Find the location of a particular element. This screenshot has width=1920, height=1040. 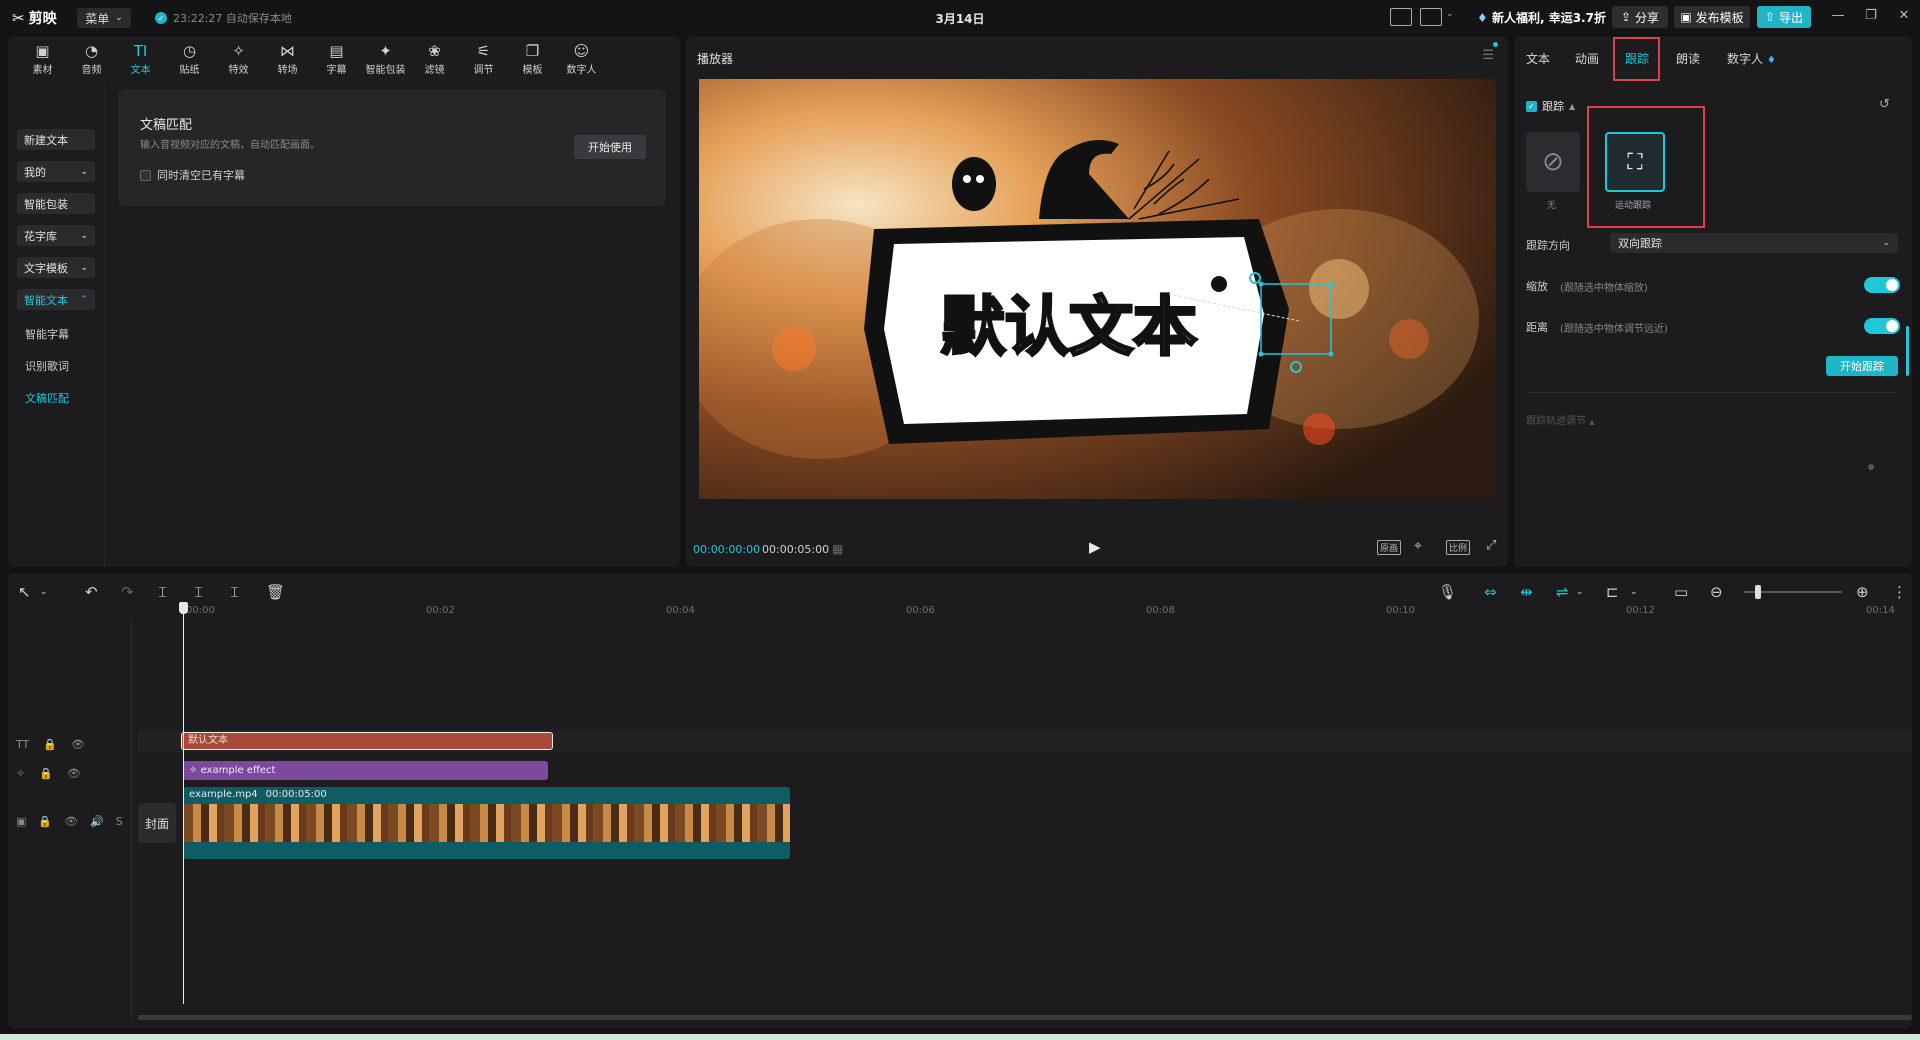

zoom-slider-handle is located at coordinates (1758, 592).